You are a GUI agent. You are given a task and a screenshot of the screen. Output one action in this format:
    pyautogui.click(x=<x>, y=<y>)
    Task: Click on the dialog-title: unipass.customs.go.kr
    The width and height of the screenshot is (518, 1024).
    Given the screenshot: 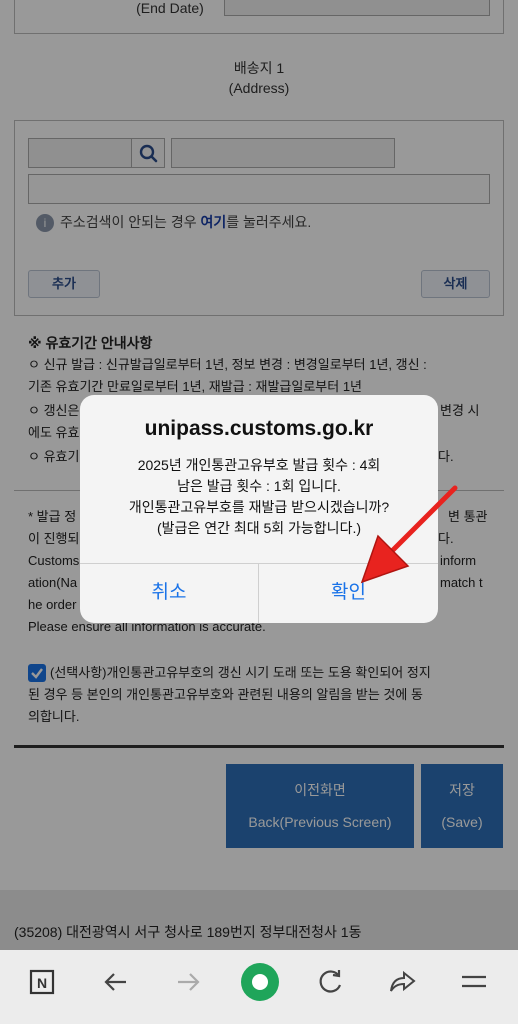 What is the action you would take?
    pyautogui.click(x=259, y=428)
    